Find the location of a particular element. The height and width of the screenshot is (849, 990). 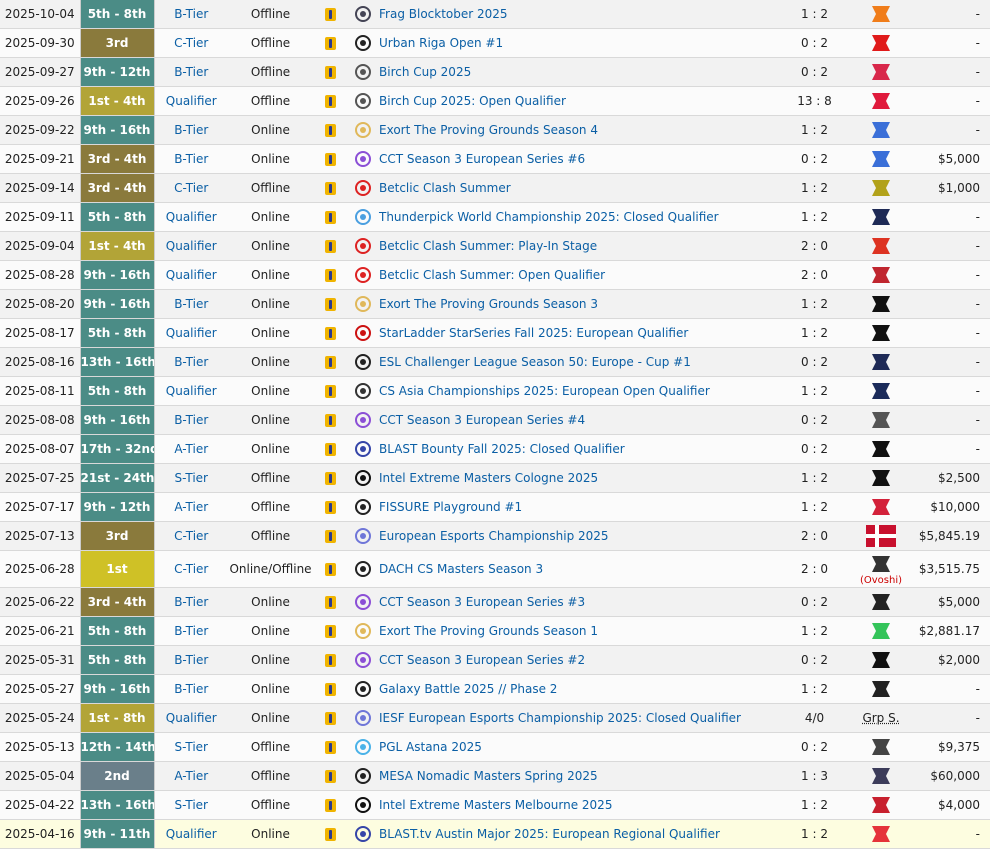

tournament-link: Urban Riga Open #1 is located at coordinates (577, 43).